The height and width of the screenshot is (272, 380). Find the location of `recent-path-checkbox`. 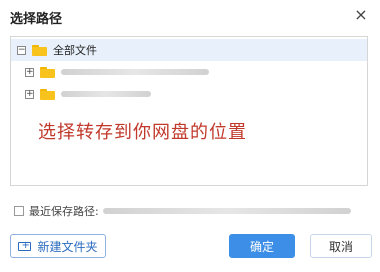

recent-path-checkbox is located at coordinates (19, 211).